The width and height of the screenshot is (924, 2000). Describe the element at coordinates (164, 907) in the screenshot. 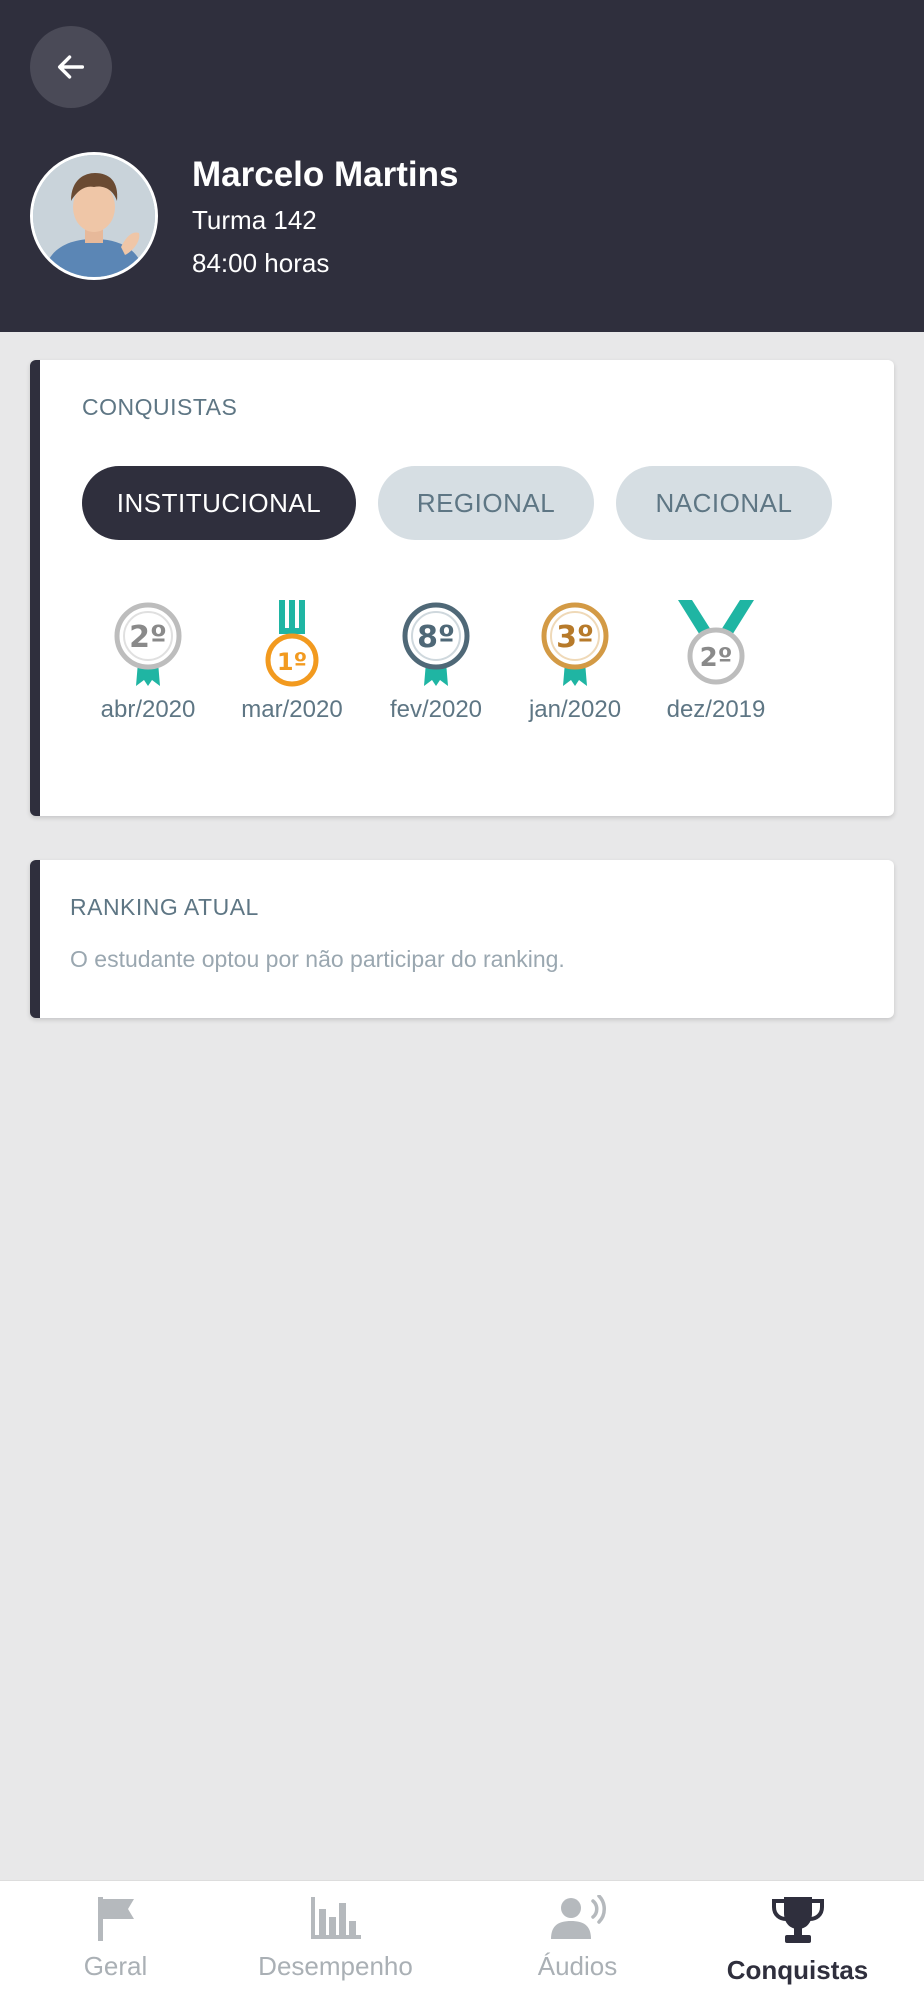

I see `ranking-title: RANKING ATUAL` at that location.